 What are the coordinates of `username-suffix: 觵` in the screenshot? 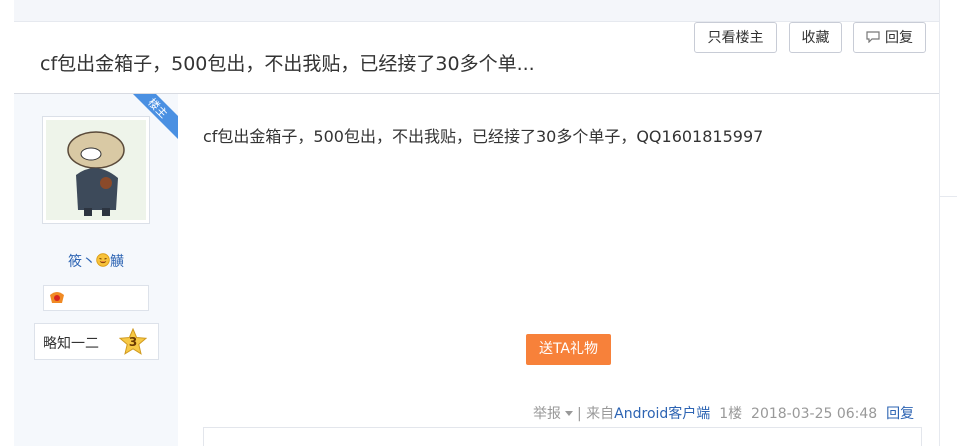 It's located at (117, 262).